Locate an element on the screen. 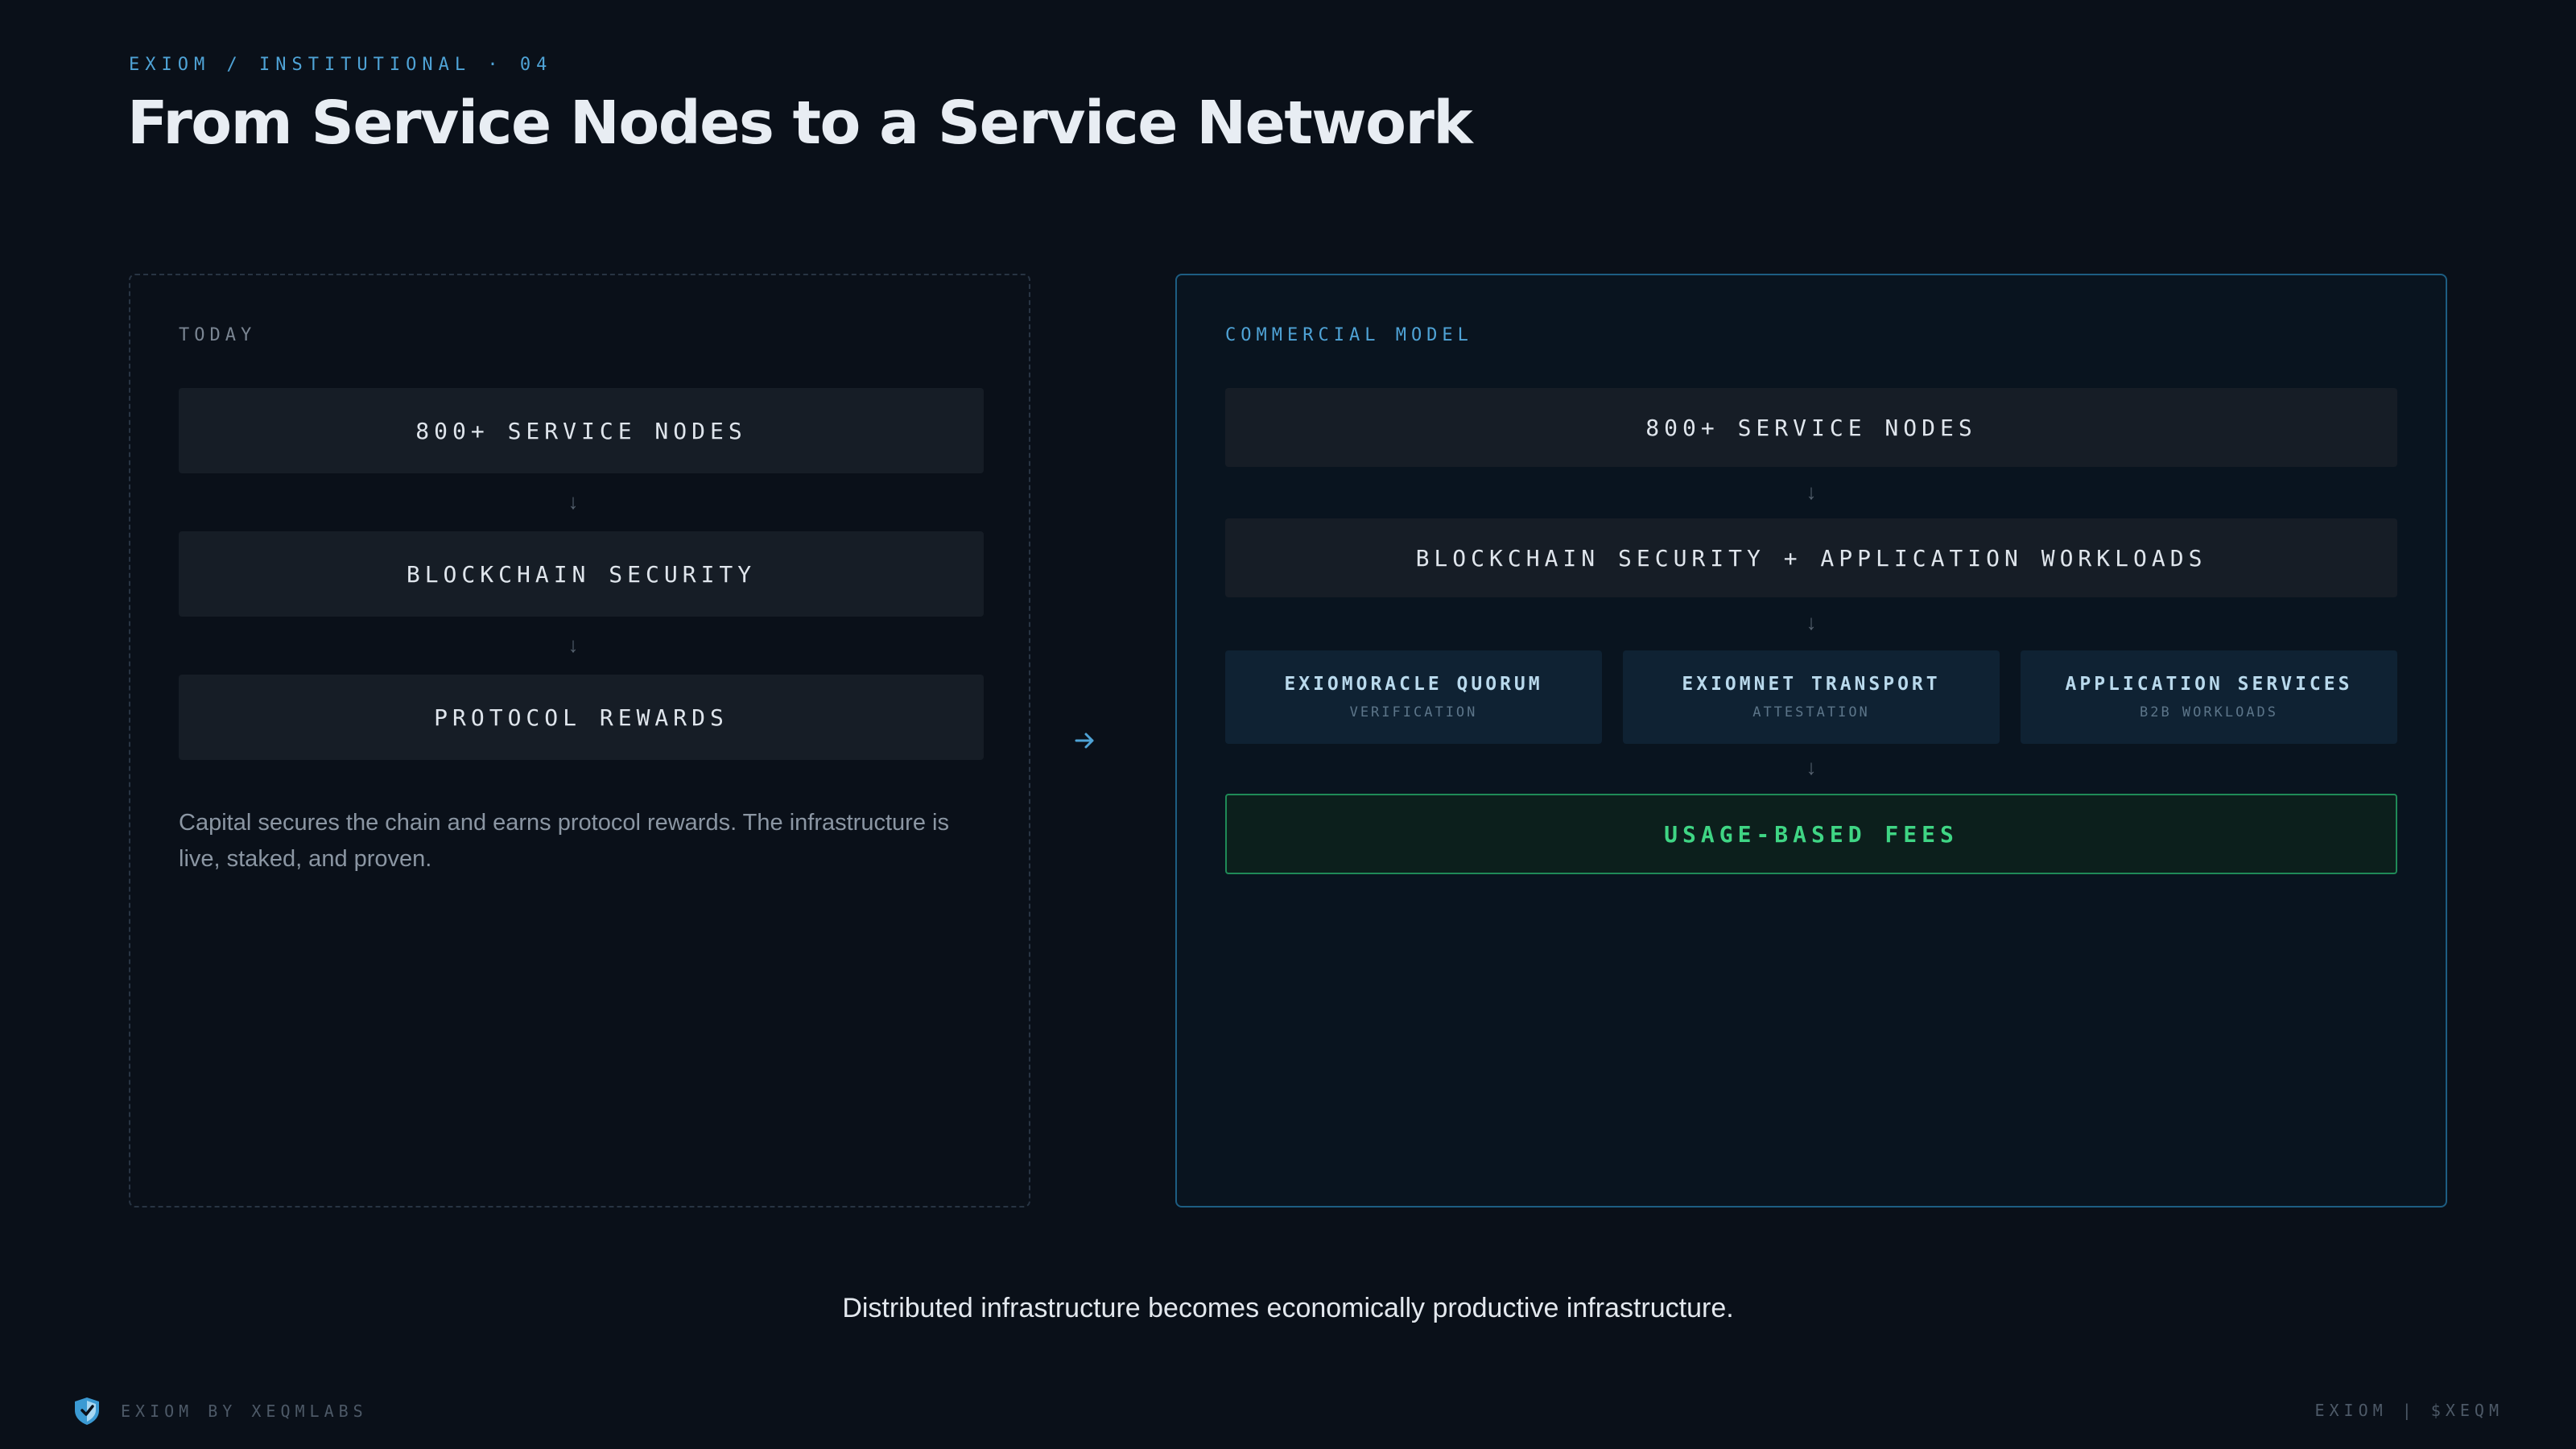 Image resolution: width=2576 pixels, height=1449 pixels. footer-brand: EXIOM BY XEQMLABS is located at coordinates (220, 1411).